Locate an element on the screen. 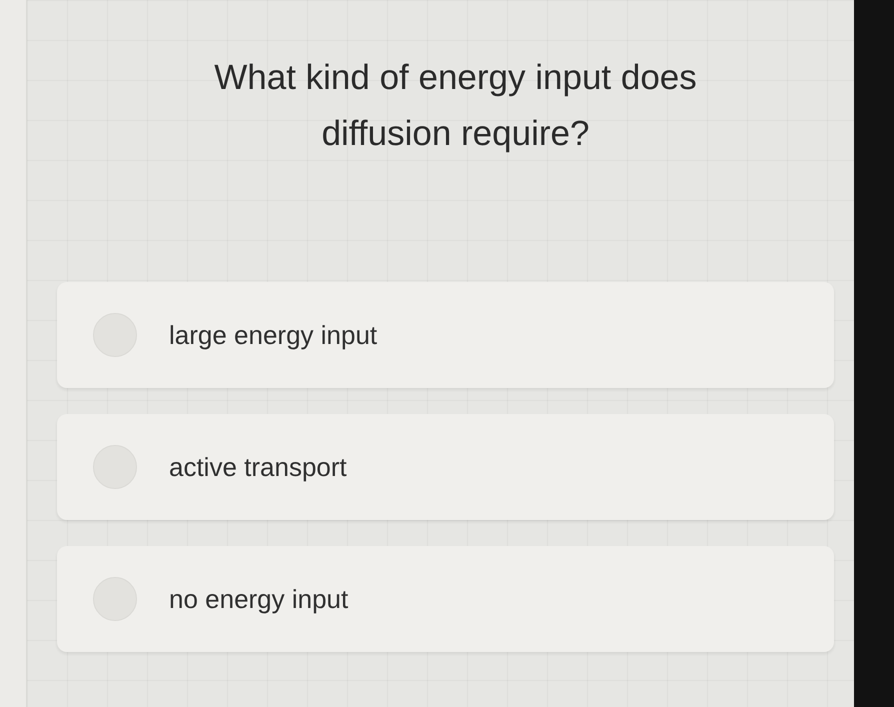 The image size is (894, 707). question-text: What kind of energy input does diffusion require? is located at coordinates (455, 106).